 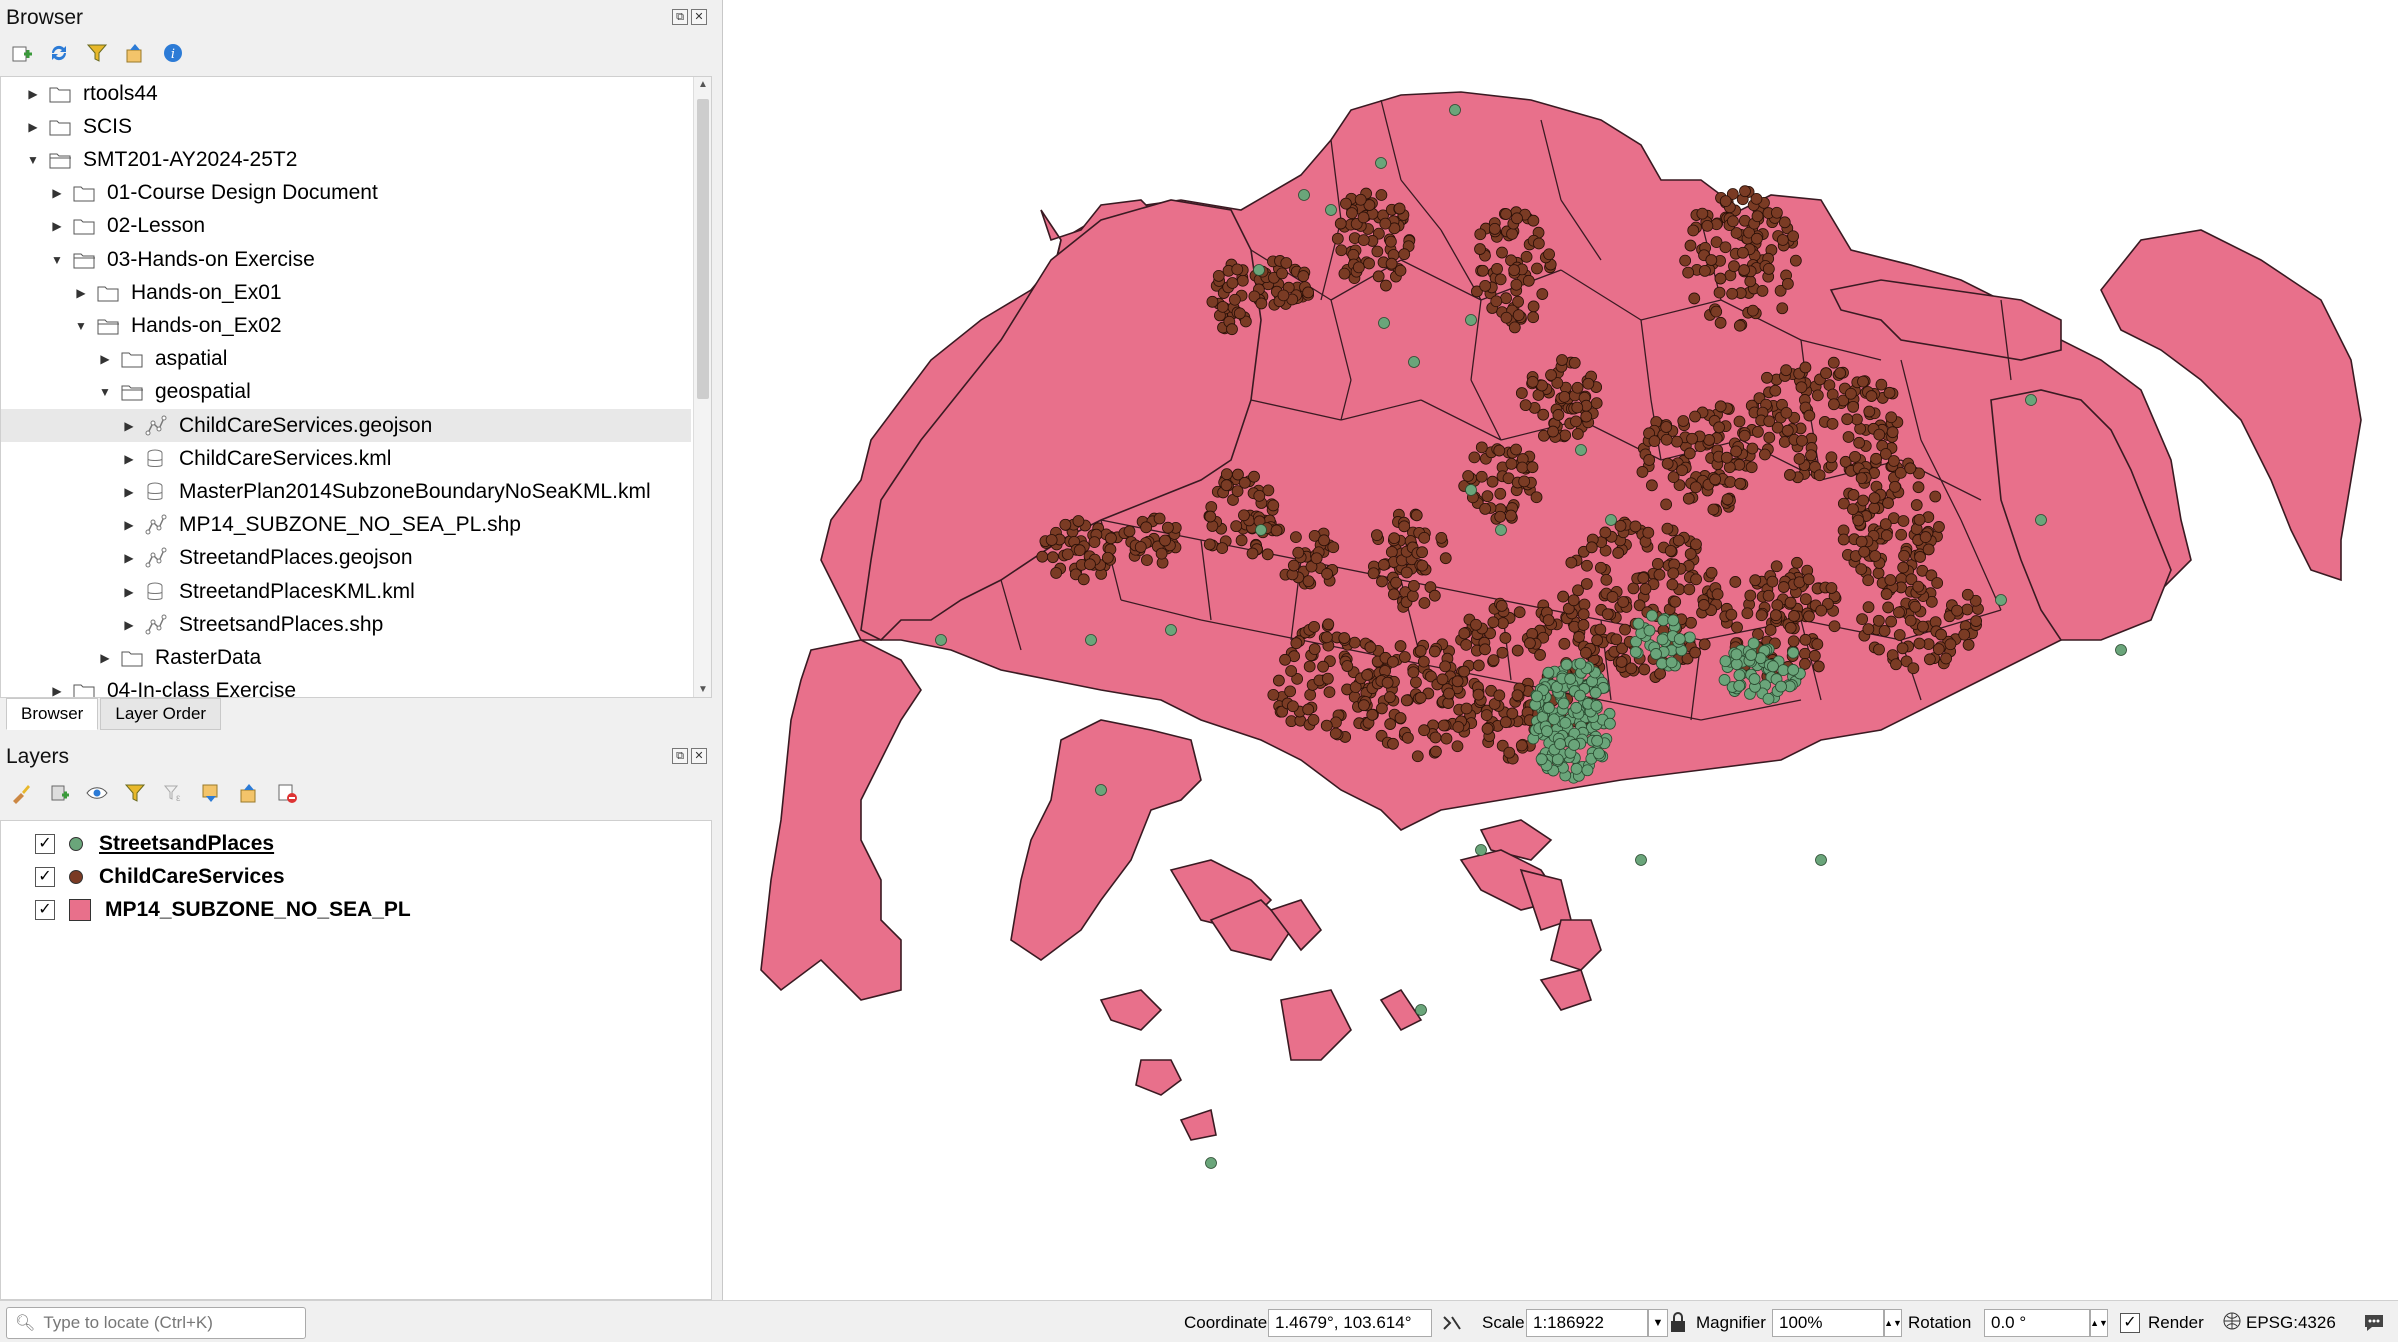 I want to click on browser-scrollbar: ▲ ▼, so click(x=702, y=387).